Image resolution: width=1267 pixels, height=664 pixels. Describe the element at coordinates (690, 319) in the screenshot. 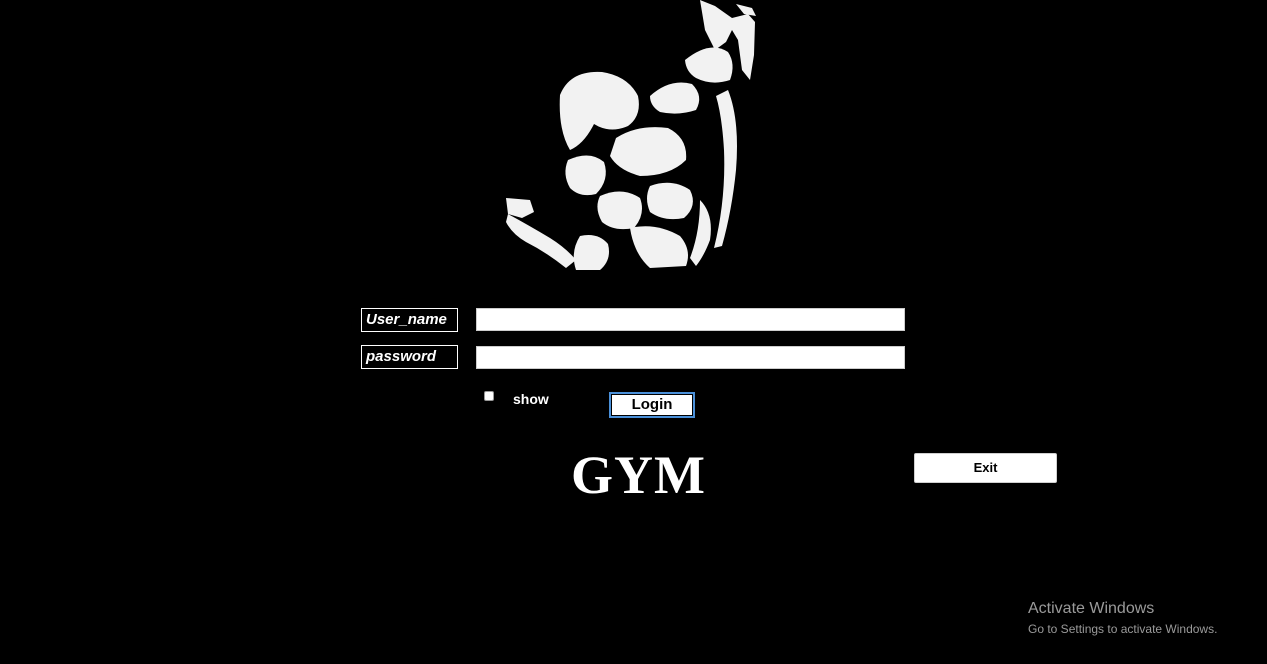

I see `username-input` at that location.